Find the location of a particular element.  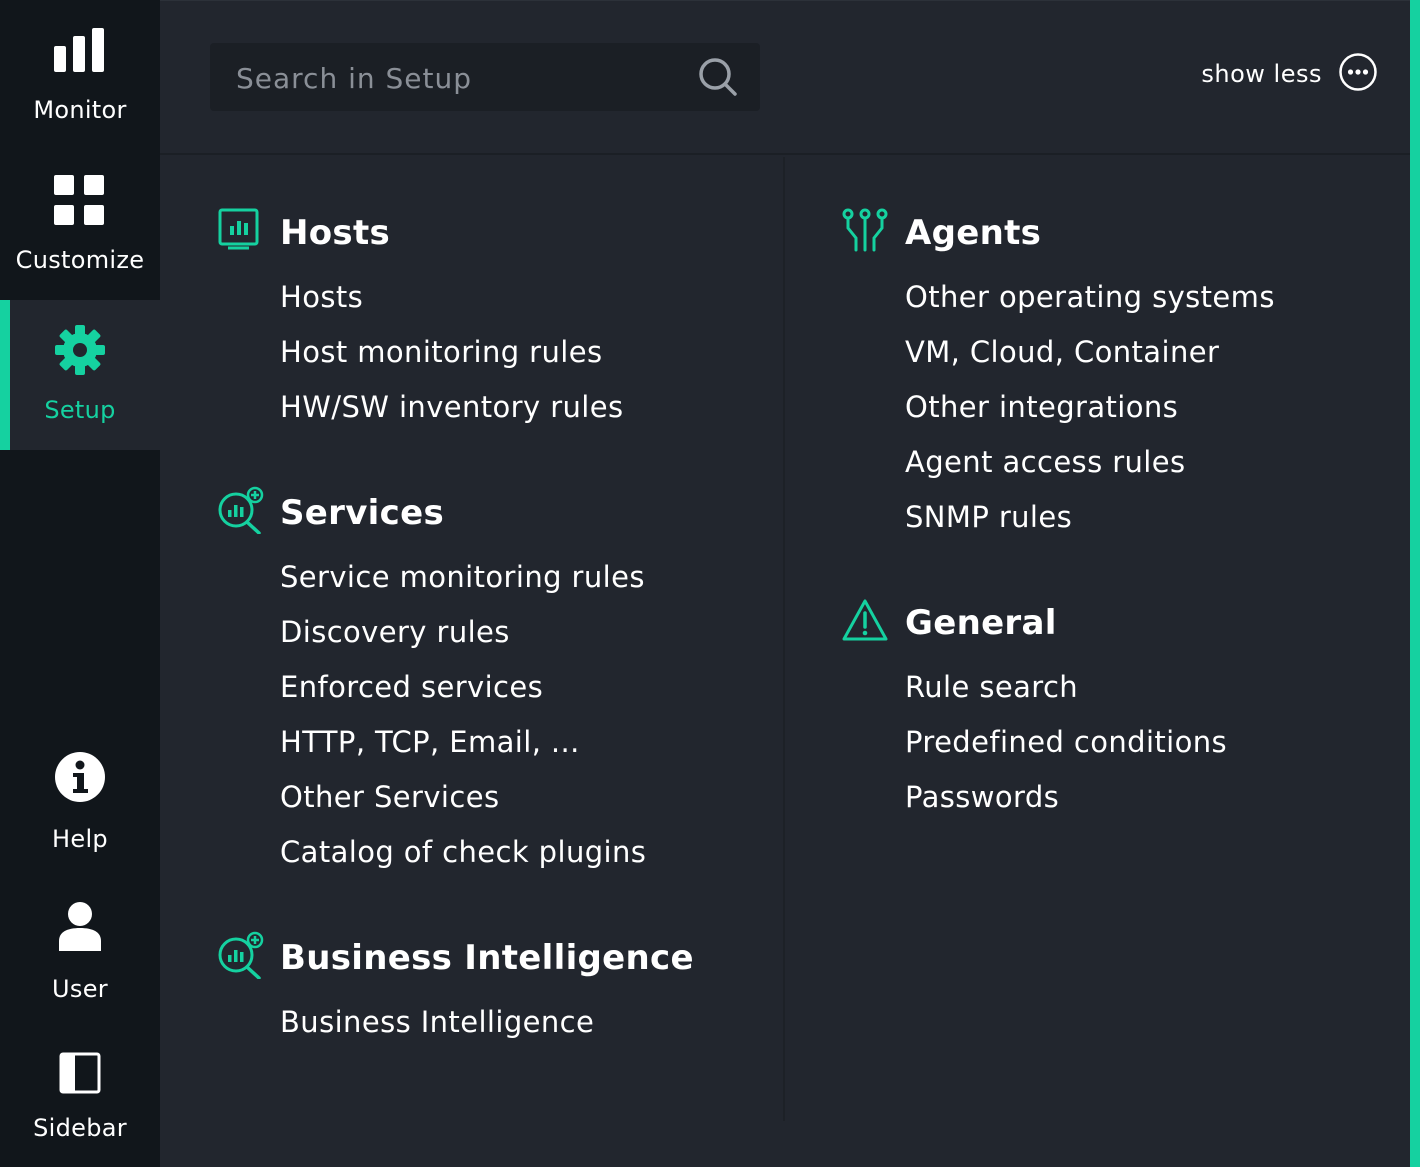

nav-setup: Setup is located at coordinates (80, 375).